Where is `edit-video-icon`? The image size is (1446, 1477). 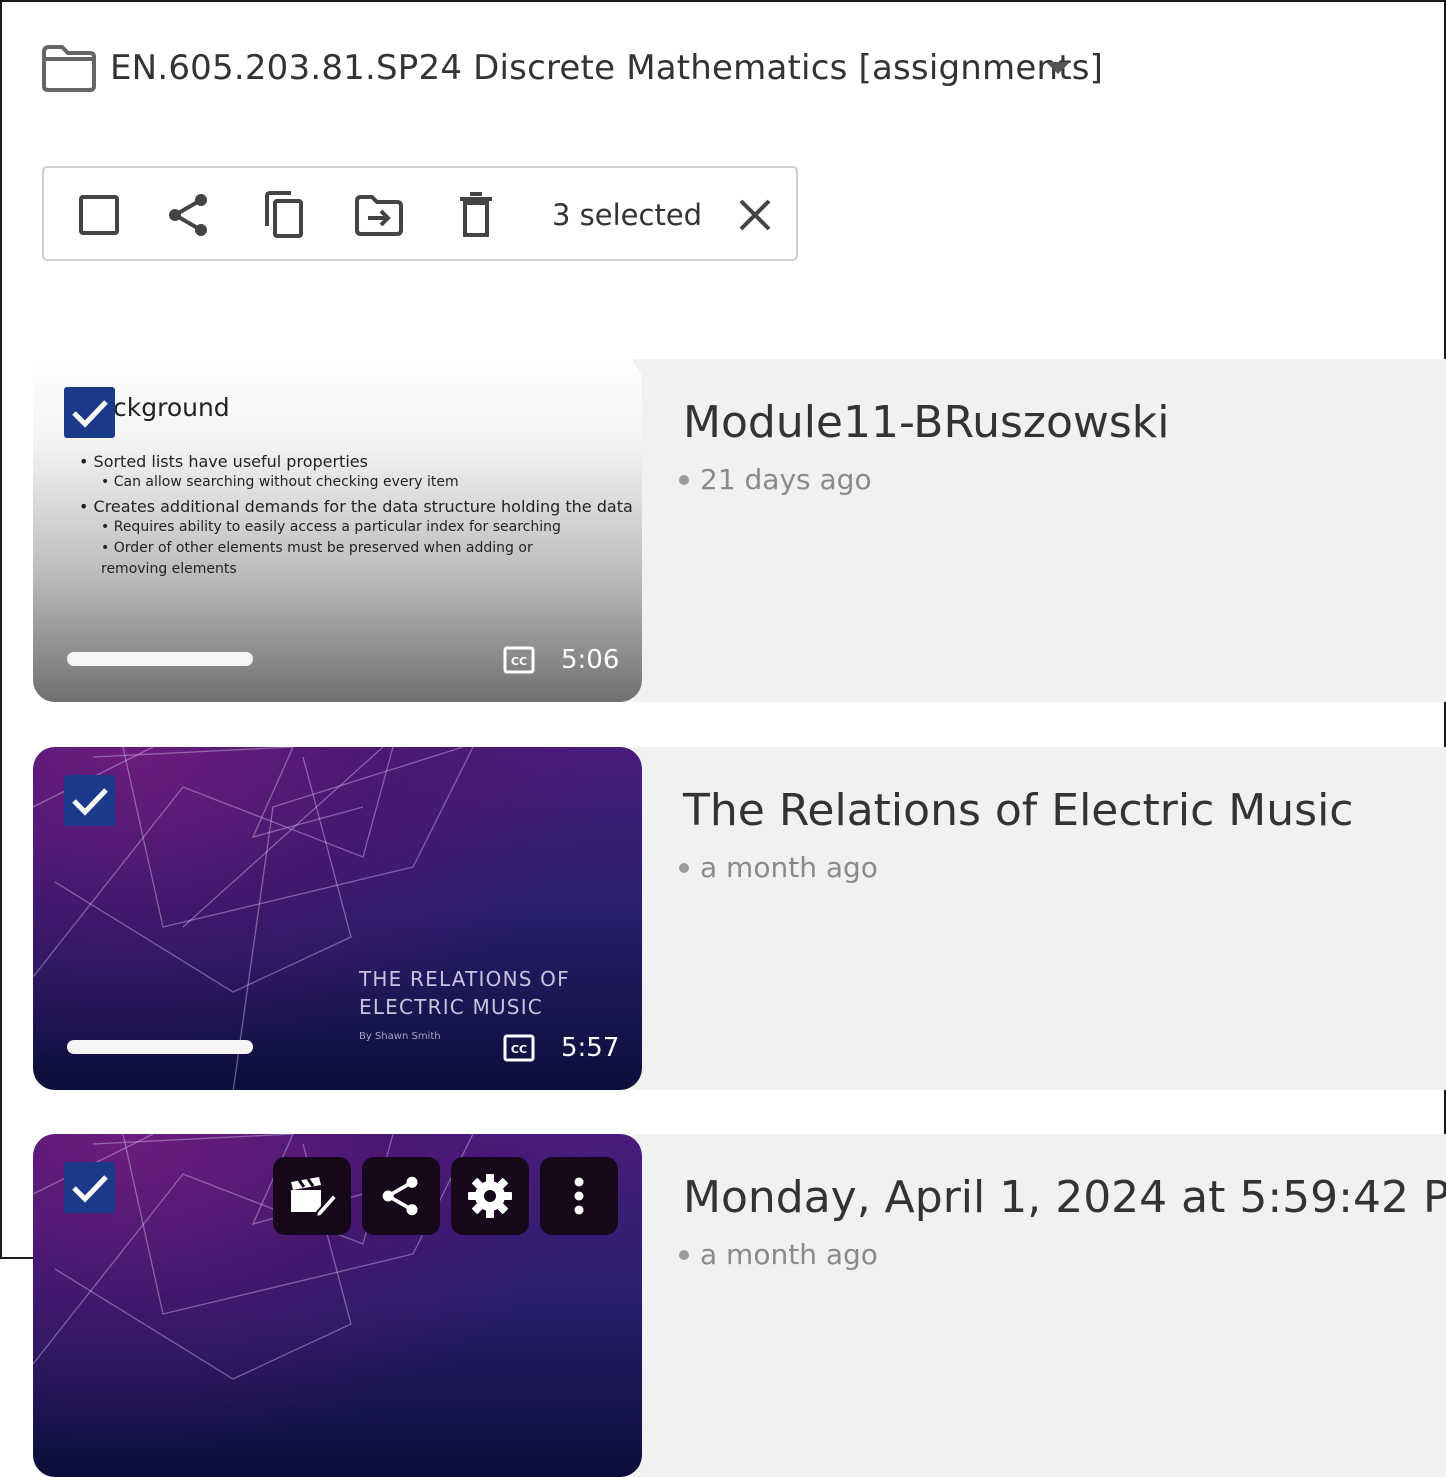 edit-video-icon is located at coordinates (314, 1197).